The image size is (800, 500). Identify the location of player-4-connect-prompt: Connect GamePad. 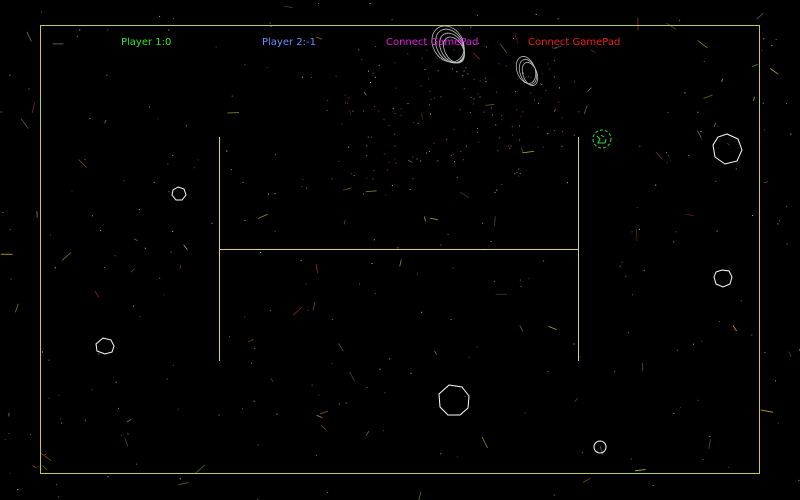
(574, 42).